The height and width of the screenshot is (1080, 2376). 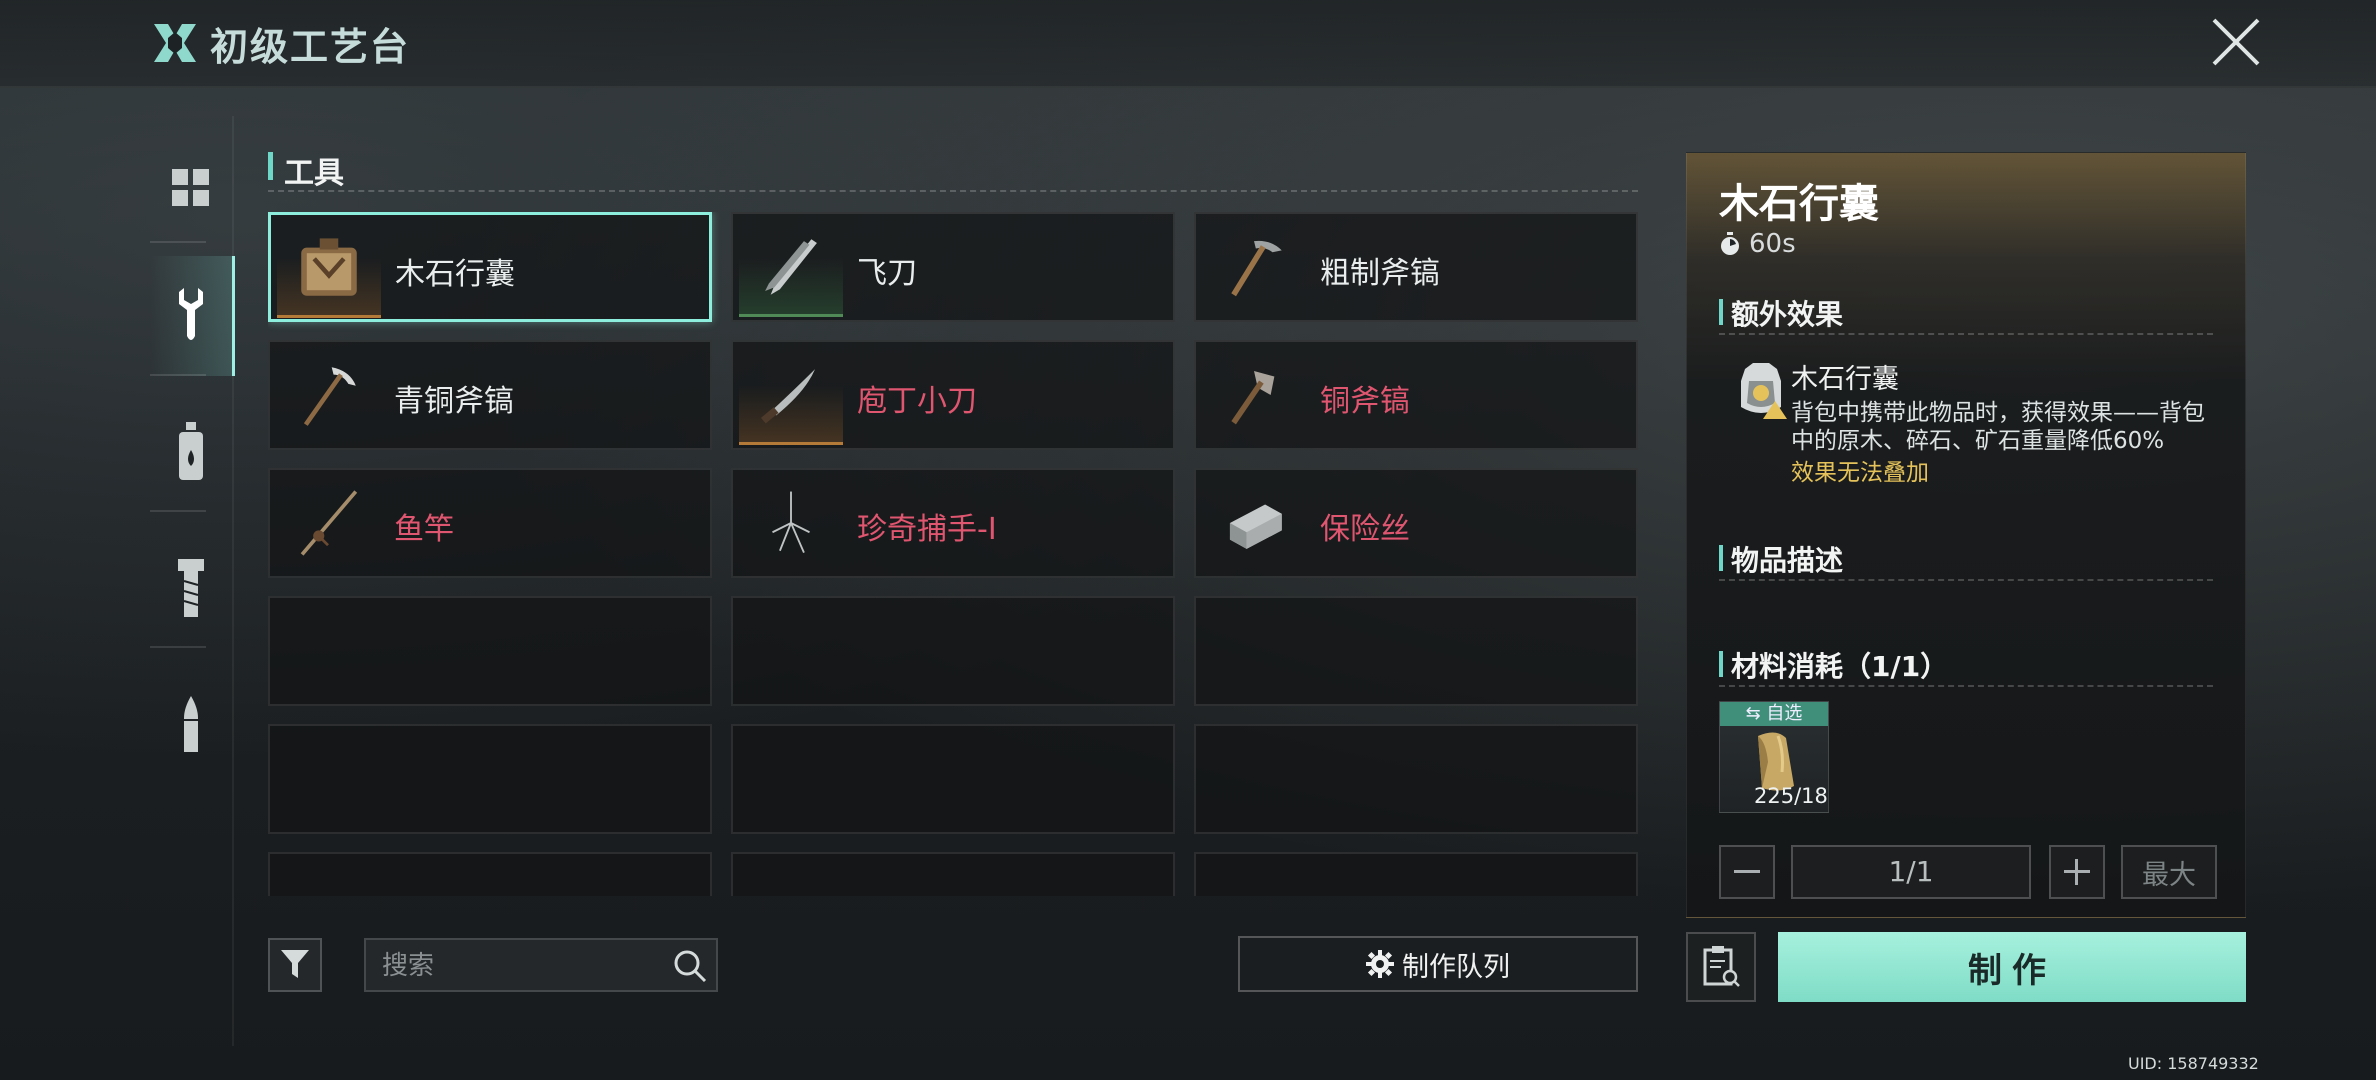 I want to click on nav-consumables, so click(x=191, y=452).